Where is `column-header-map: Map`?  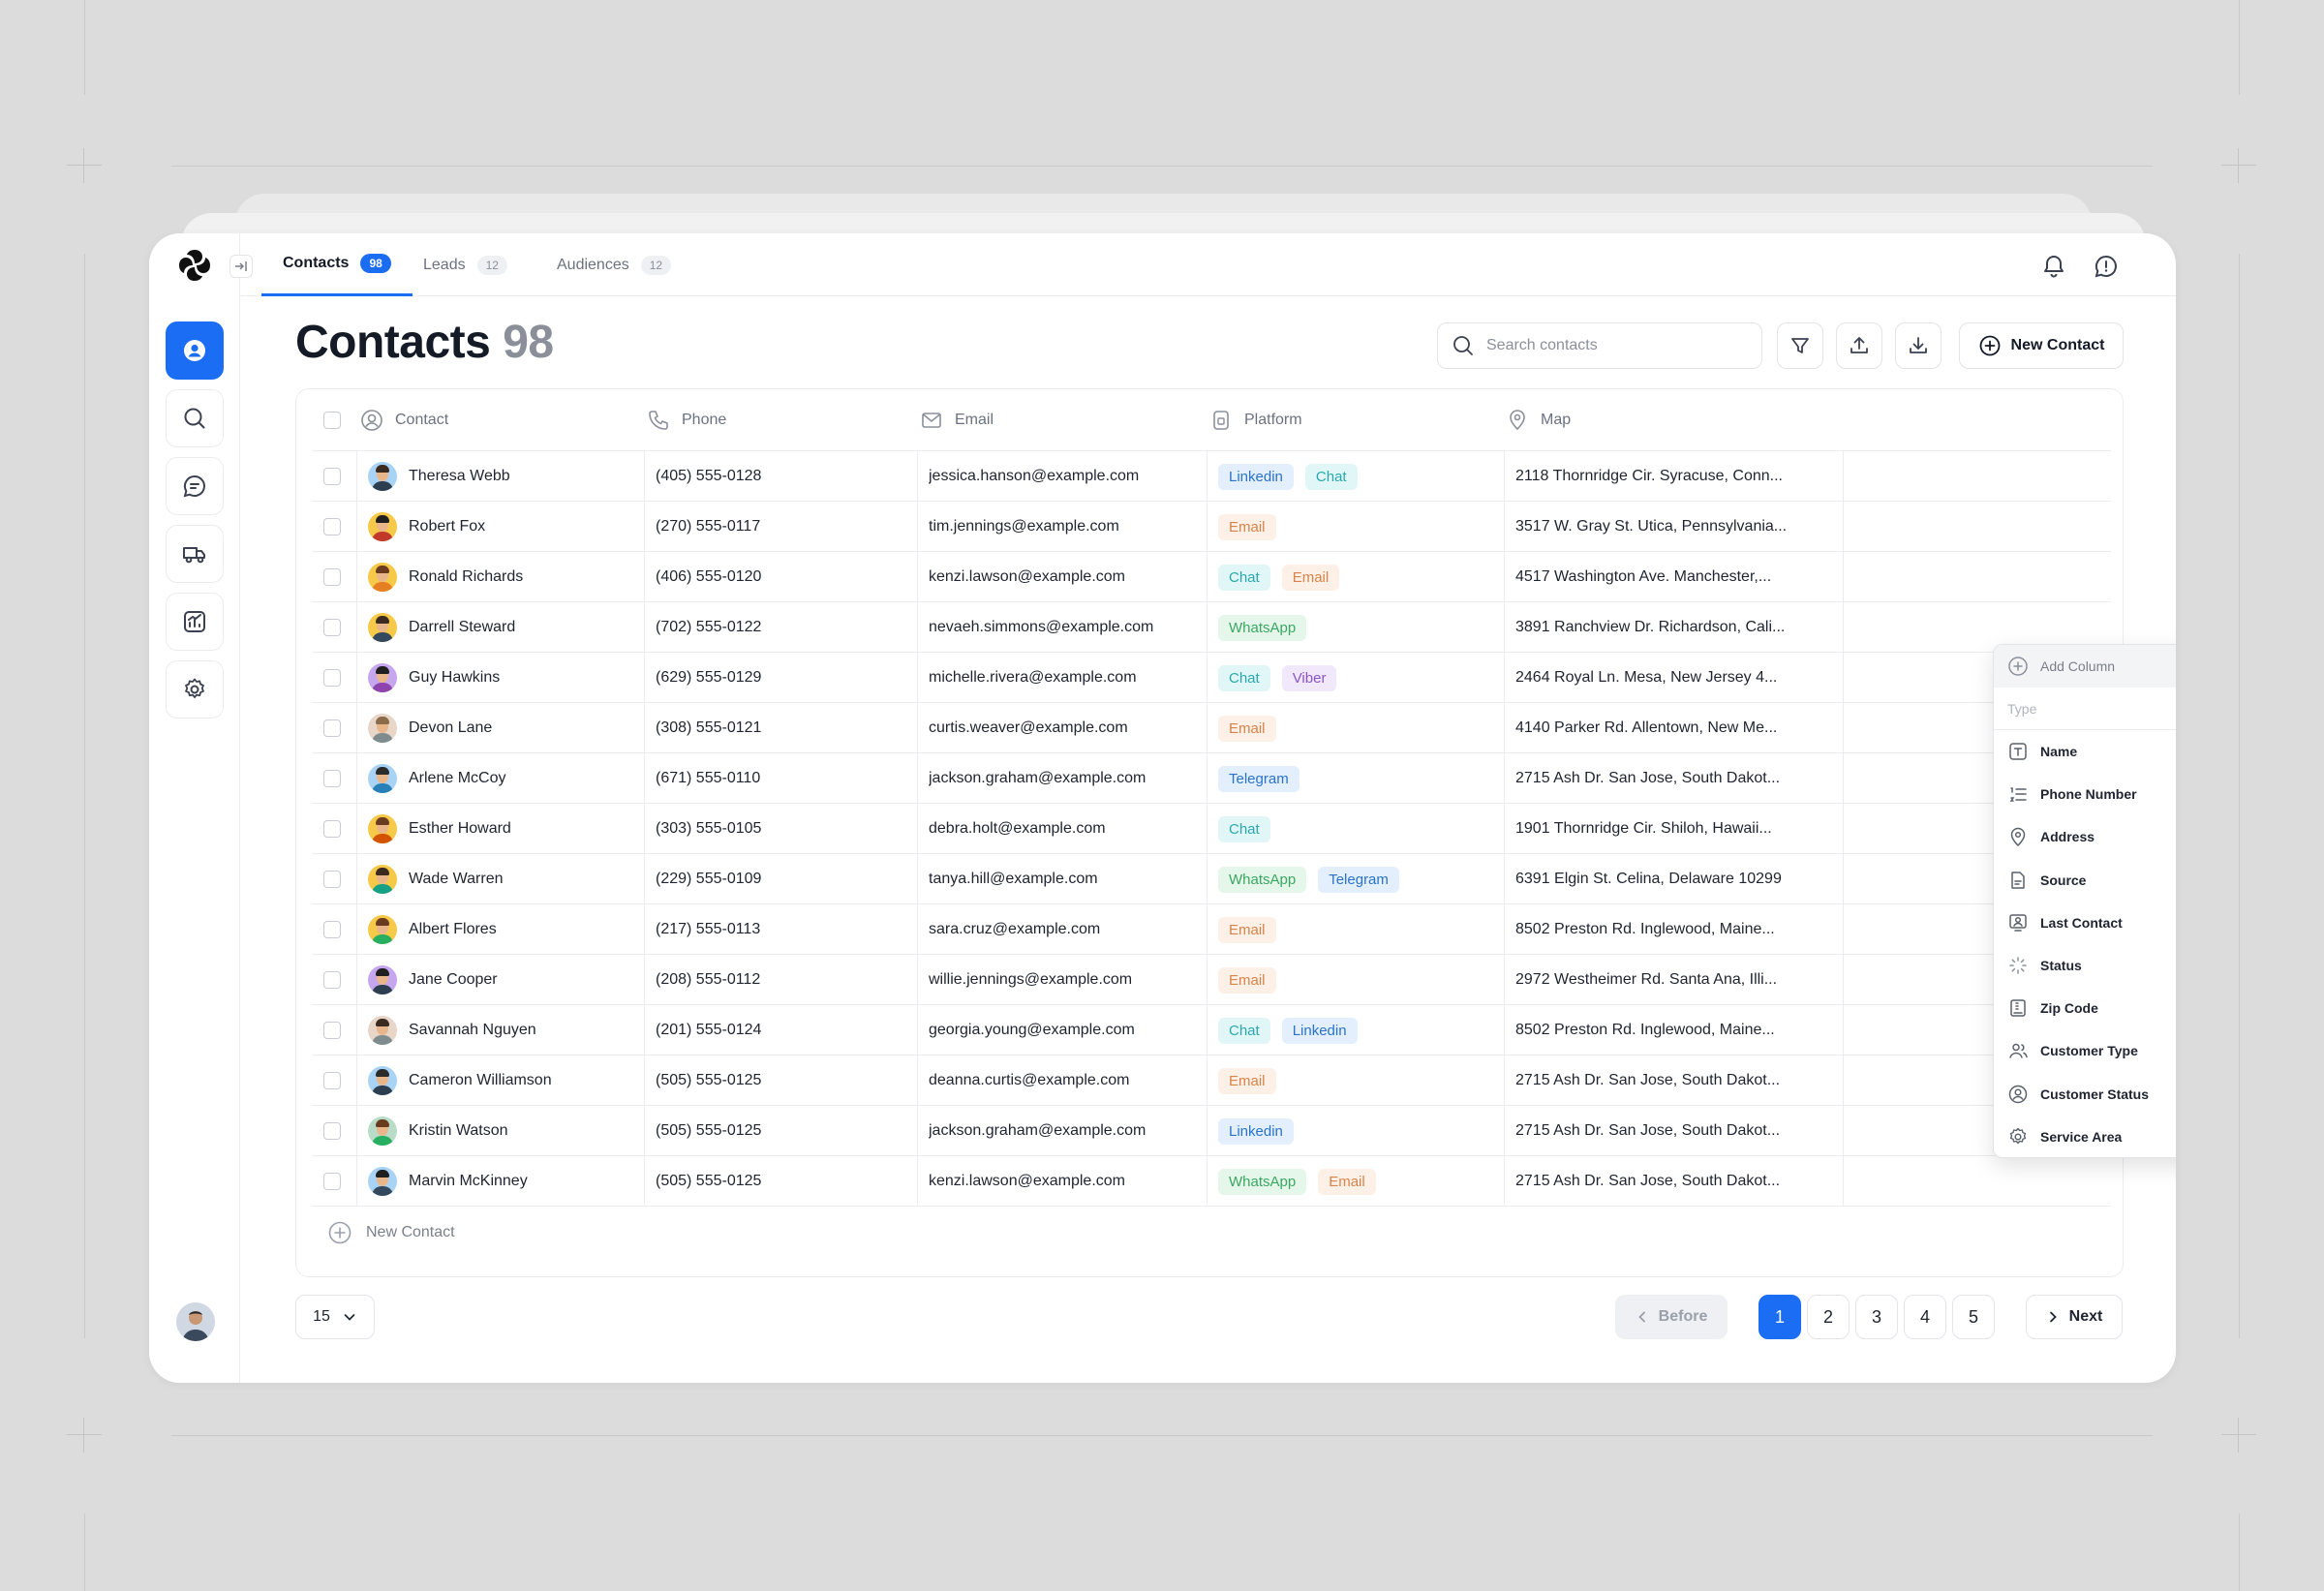
column-header-map: Map is located at coordinates (1538, 420).